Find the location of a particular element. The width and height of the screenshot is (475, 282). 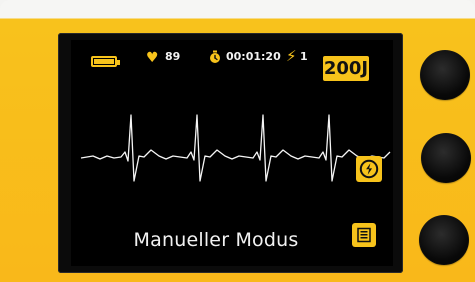

battery-icon is located at coordinates (105, 61).